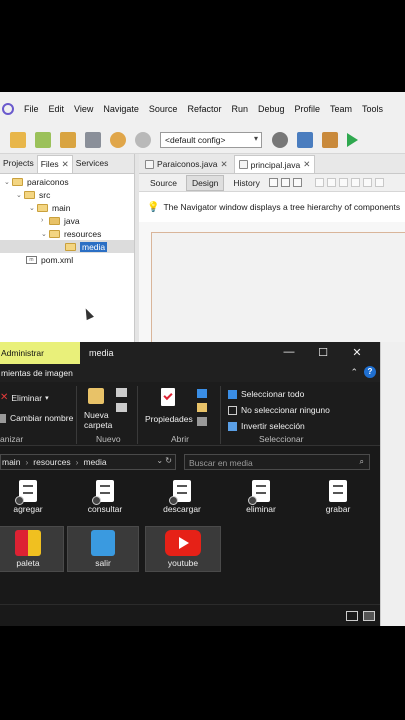  What do you see at coordinates (83, 109) in the screenshot?
I see `menu-view: View` at bounding box center [83, 109].